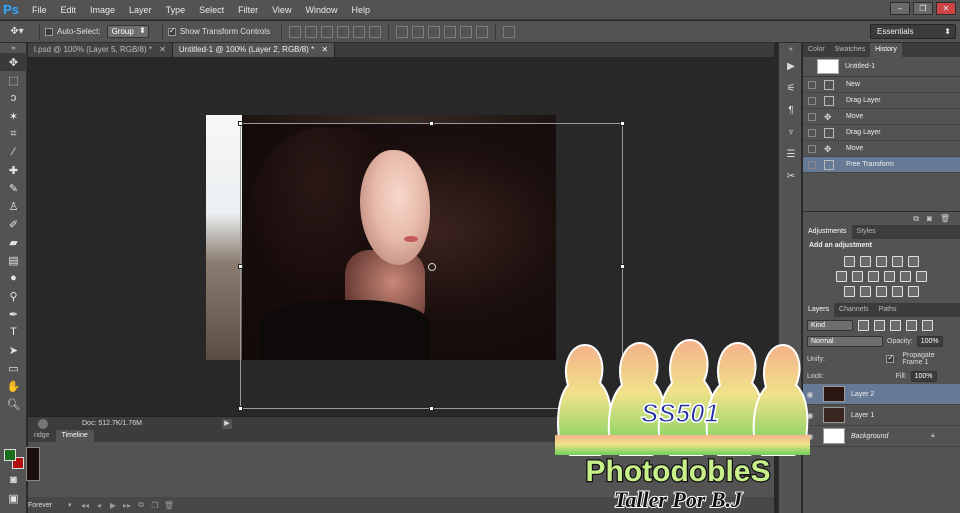 This screenshot has height=513, width=960. I want to click on black-white-icon, so click(873, 276).